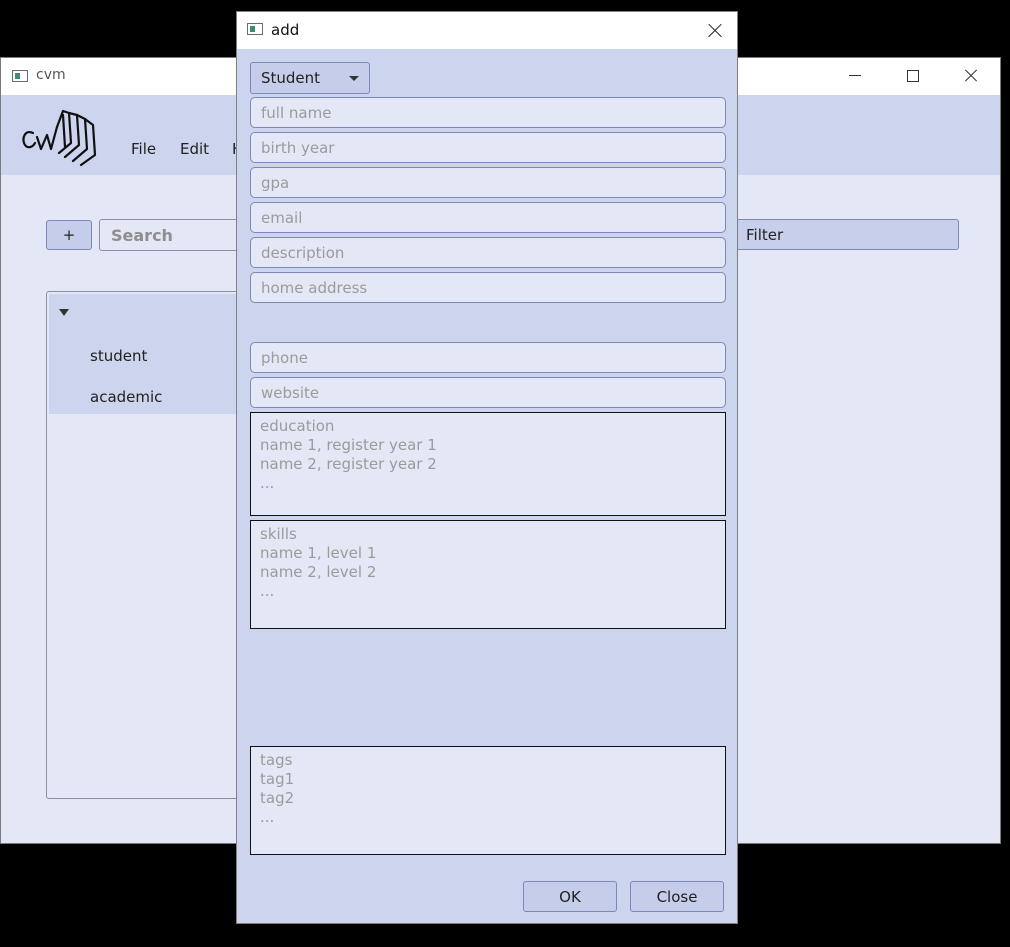 The height and width of the screenshot is (947, 1010). I want to click on type-select: Student, so click(310, 78).